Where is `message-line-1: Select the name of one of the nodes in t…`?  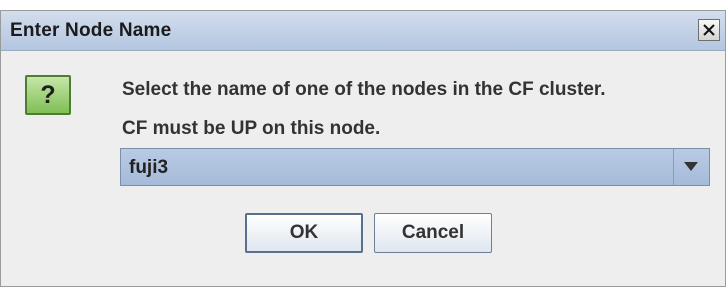
message-line-1: Select the name of one of the nodes in t… is located at coordinates (364, 89).